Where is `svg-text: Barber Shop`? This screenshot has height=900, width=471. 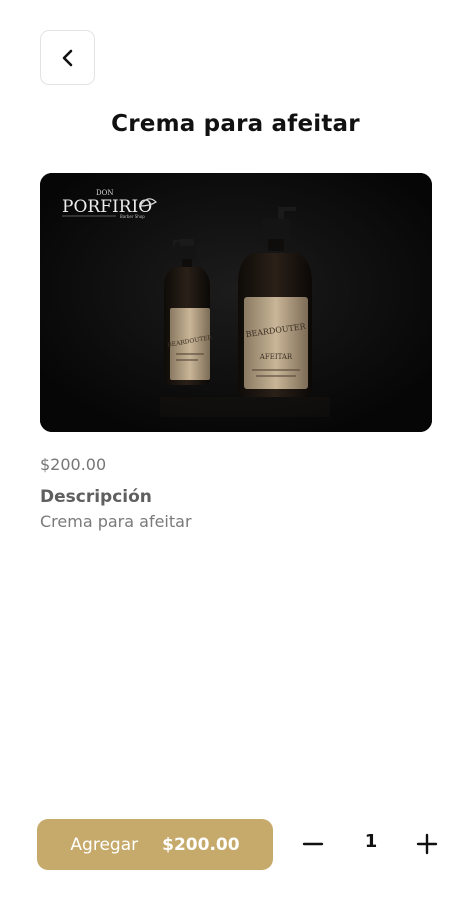 svg-text: Barber Shop is located at coordinates (132, 216).